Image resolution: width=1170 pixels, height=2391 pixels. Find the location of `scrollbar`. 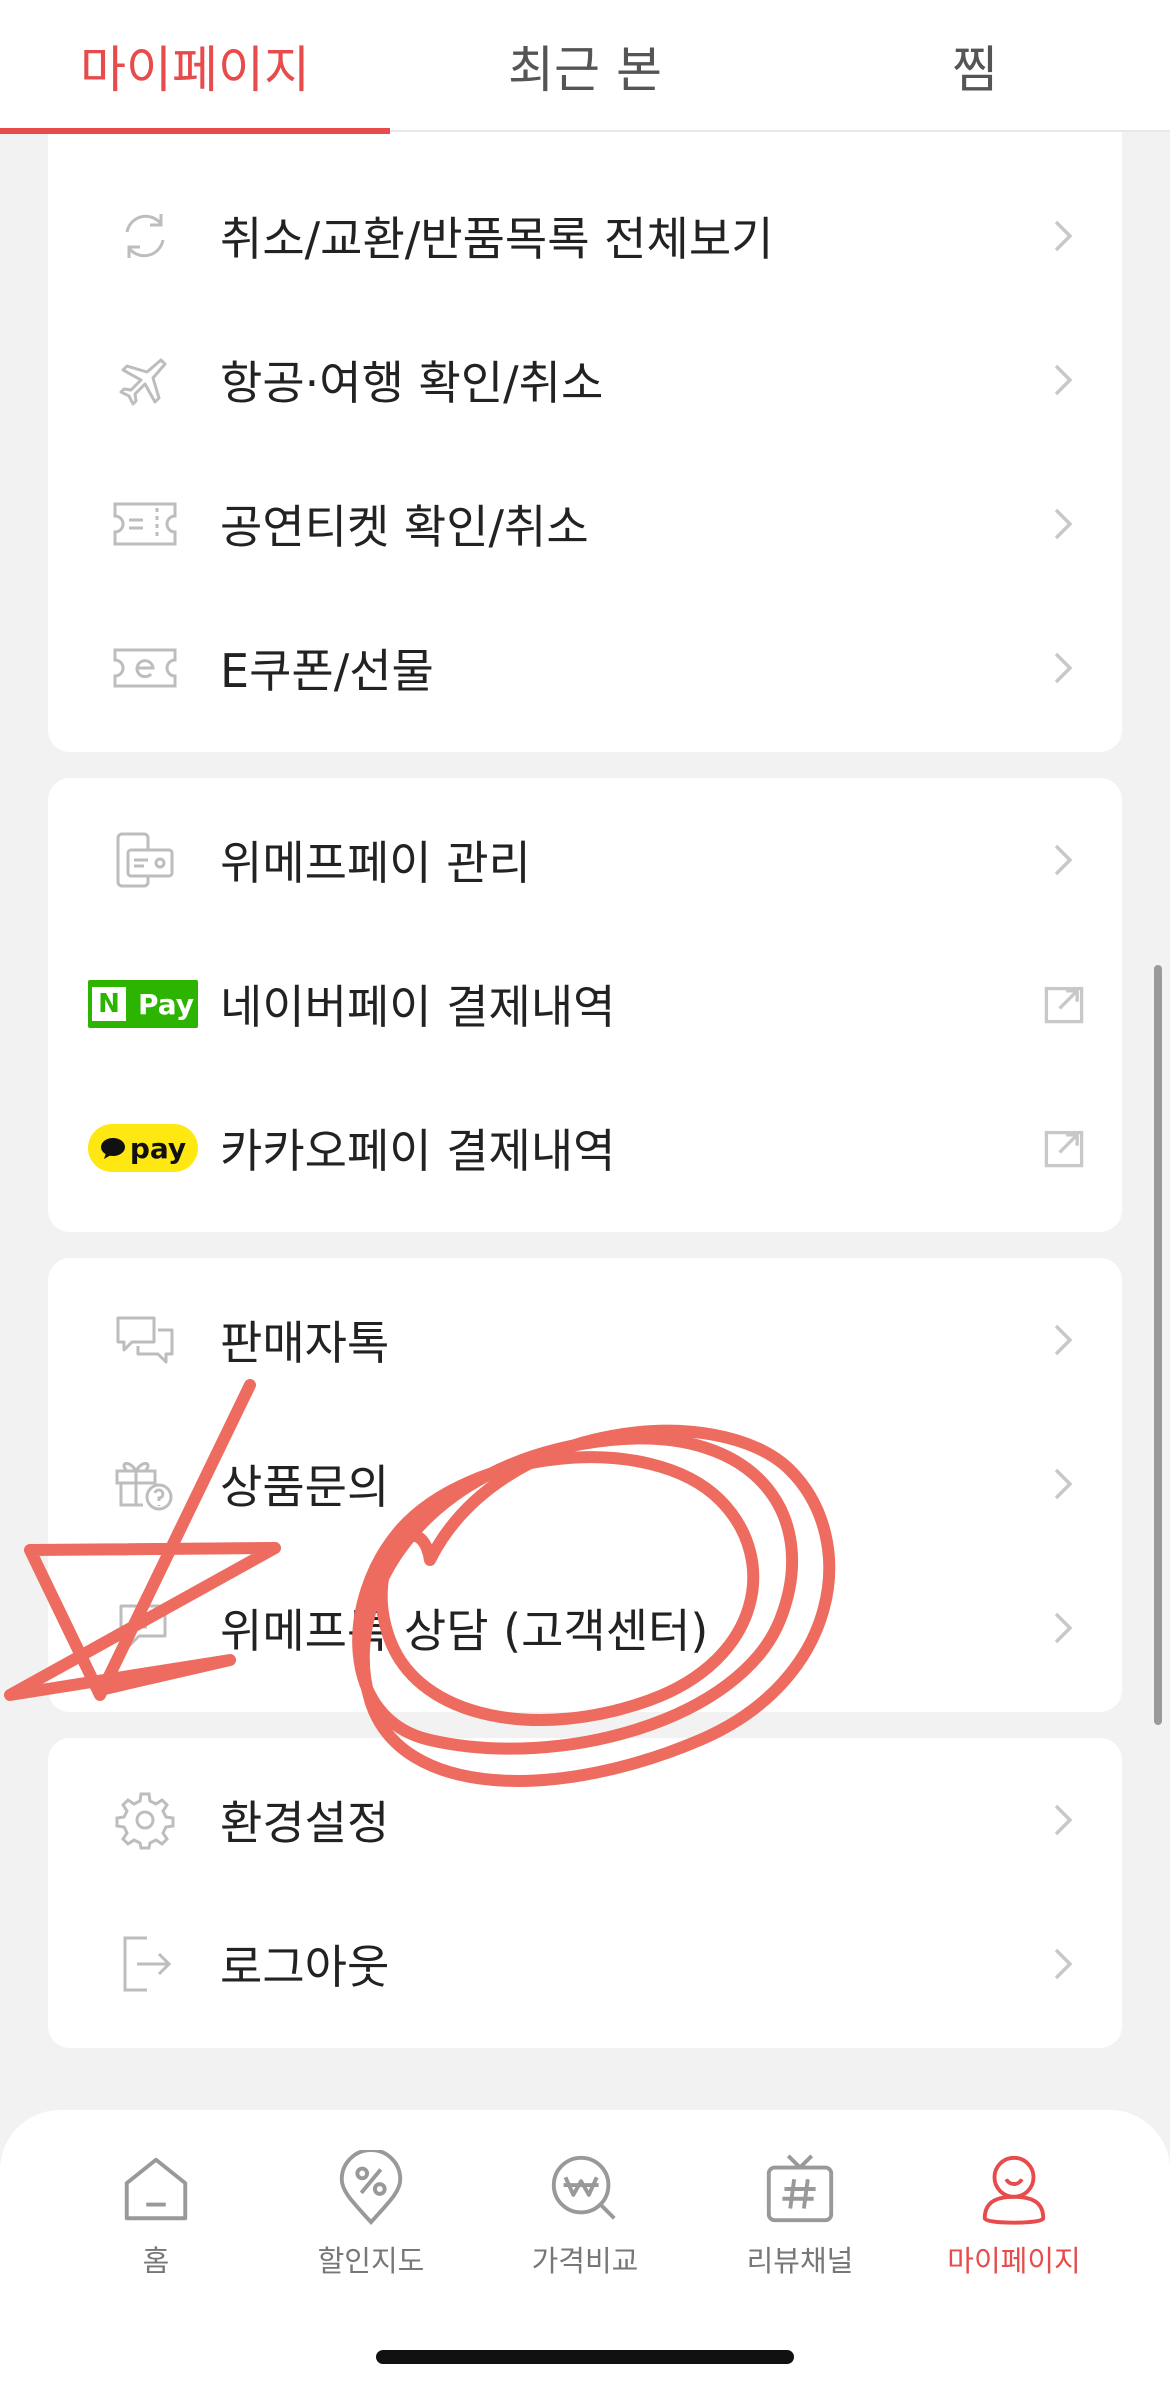

scrollbar is located at coordinates (1158, 1345).